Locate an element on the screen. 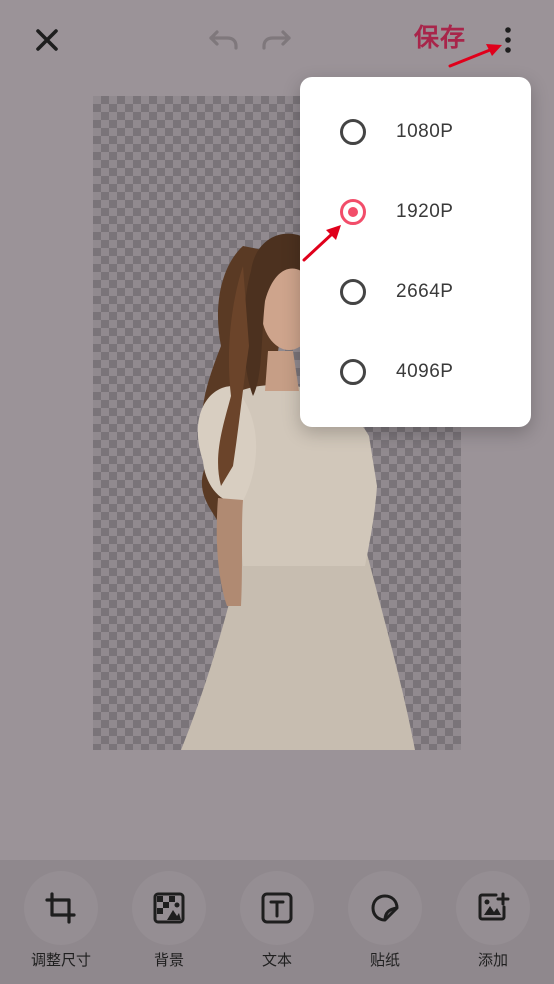 The width and height of the screenshot is (554, 984). bottom-toolbar: 调整尺寸 背景 文本 贴纸 添加 is located at coordinates (277, 922).